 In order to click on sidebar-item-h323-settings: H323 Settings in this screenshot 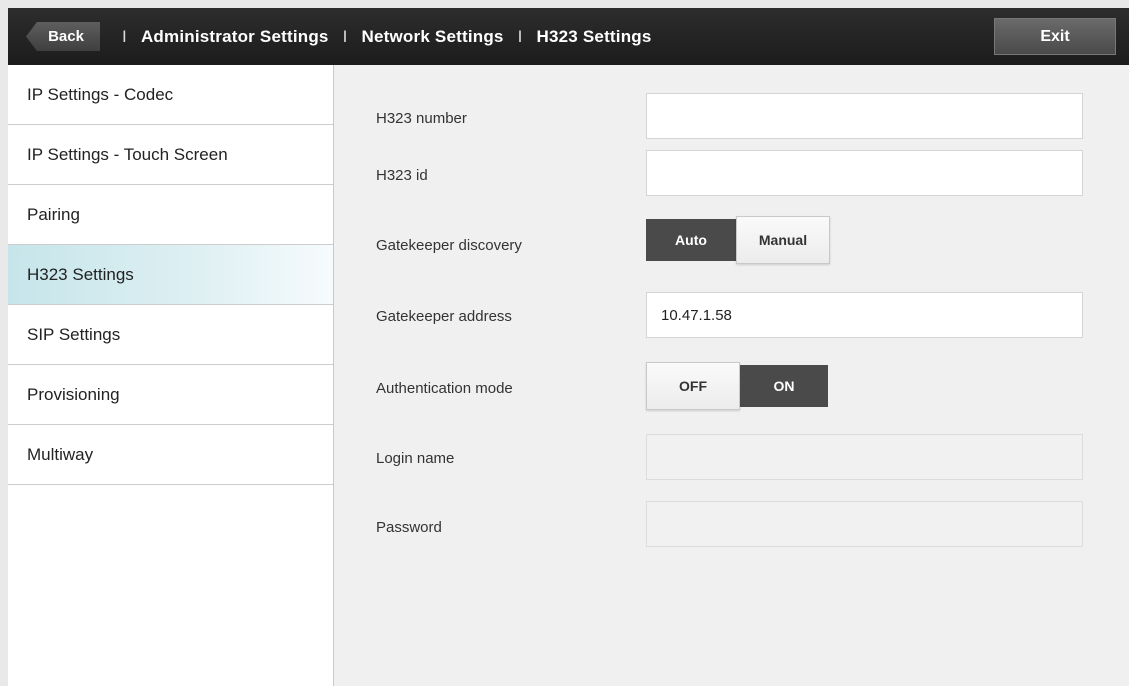, I will do `click(170, 275)`.